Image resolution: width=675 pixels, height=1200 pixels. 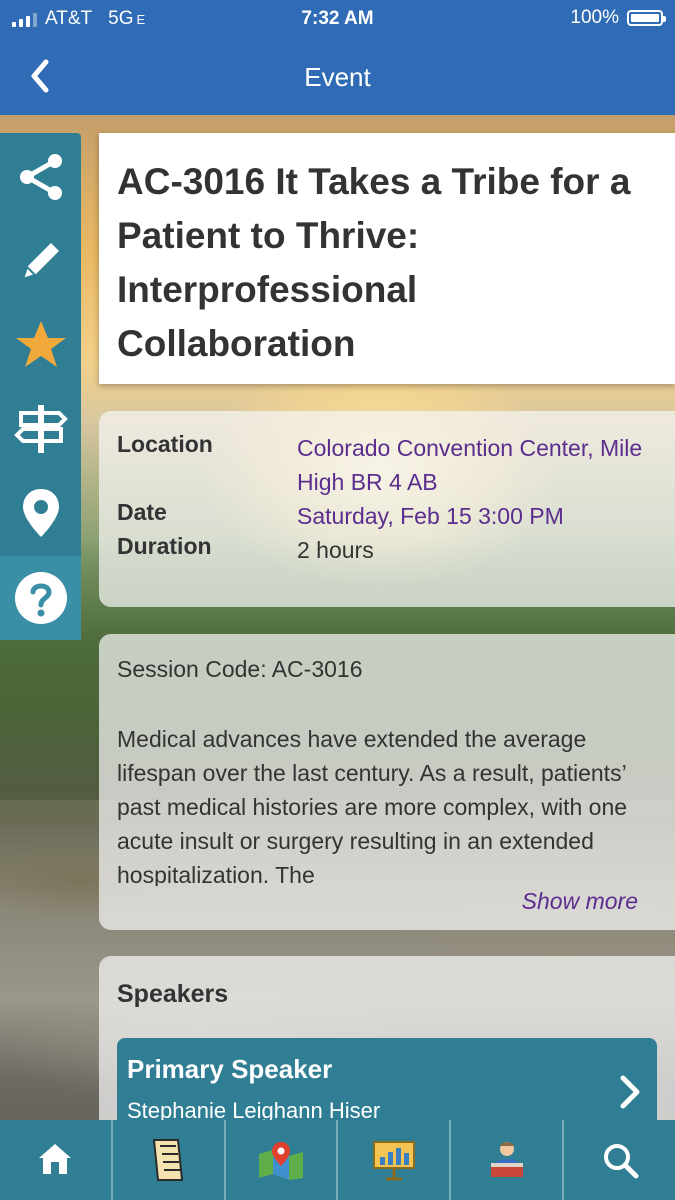 What do you see at coordinates (594, 17) in the screenshot?
I see `battery-percent: 100%` at bounding box center [594, 17].